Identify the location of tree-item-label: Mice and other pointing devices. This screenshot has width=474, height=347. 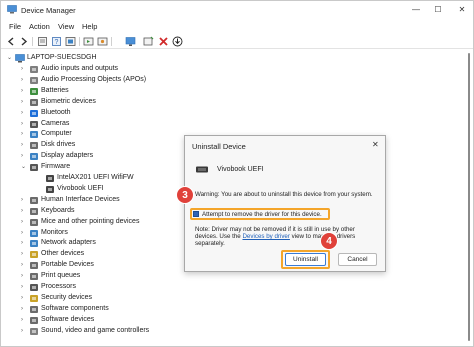
(90, 221).